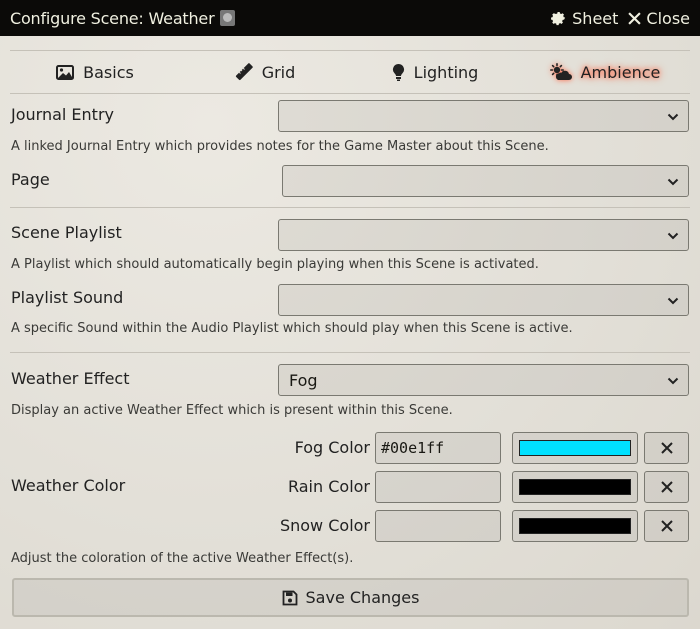 This screenshot has width=700, height=629. What do you see at coordinates (328, 486) in the screenshot?
I see `rain-color-label: Rain Color` at bounding box center [328, 486].